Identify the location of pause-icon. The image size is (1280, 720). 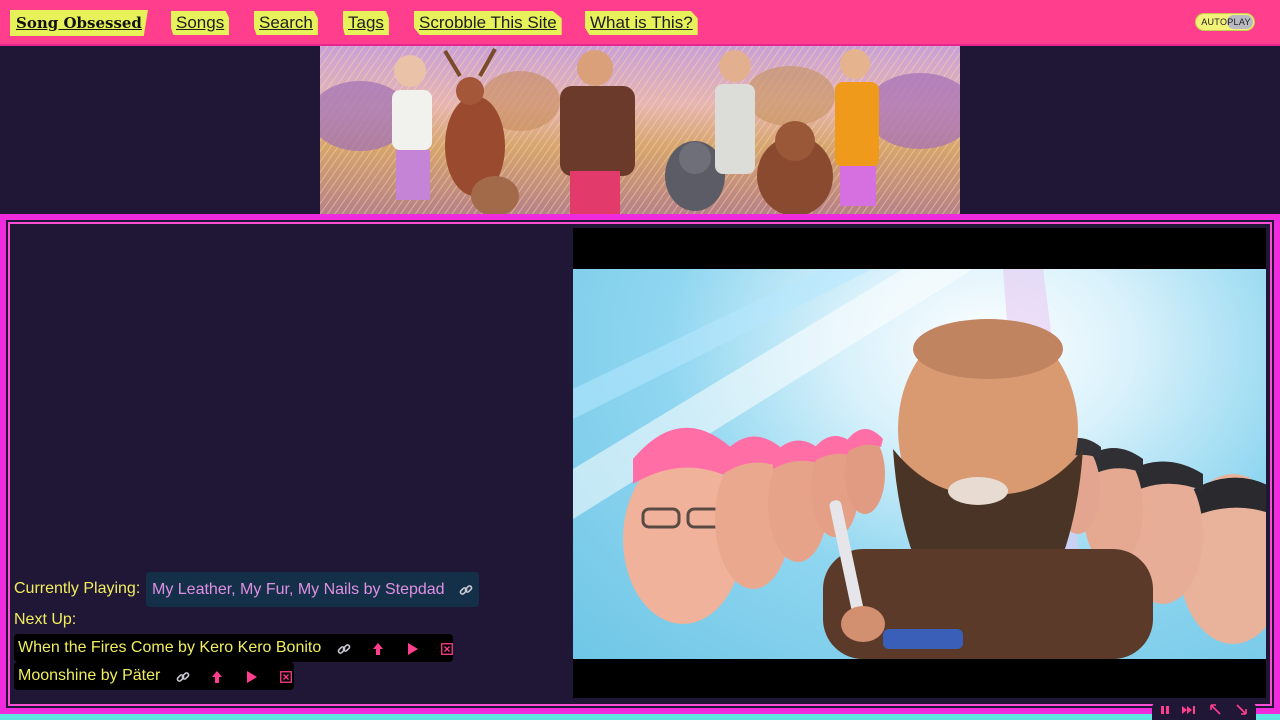
(1165, 711).